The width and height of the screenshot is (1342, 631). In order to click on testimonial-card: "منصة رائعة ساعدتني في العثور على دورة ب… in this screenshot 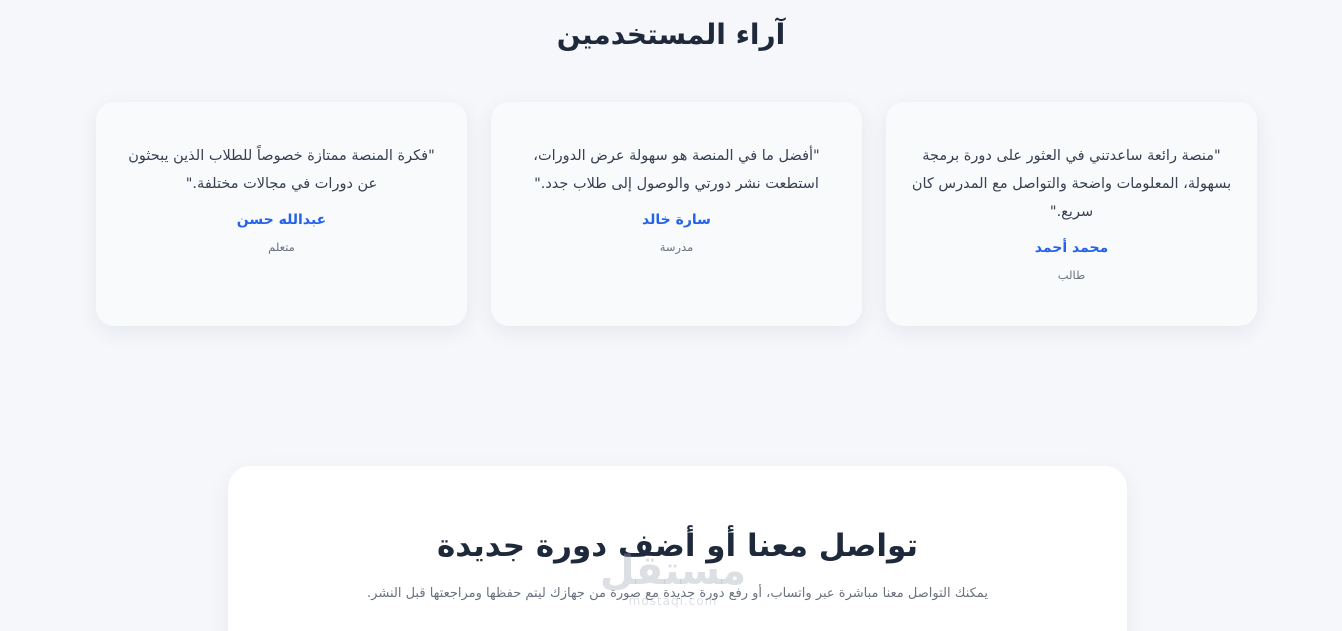, I will do `click(1071, 214)`.